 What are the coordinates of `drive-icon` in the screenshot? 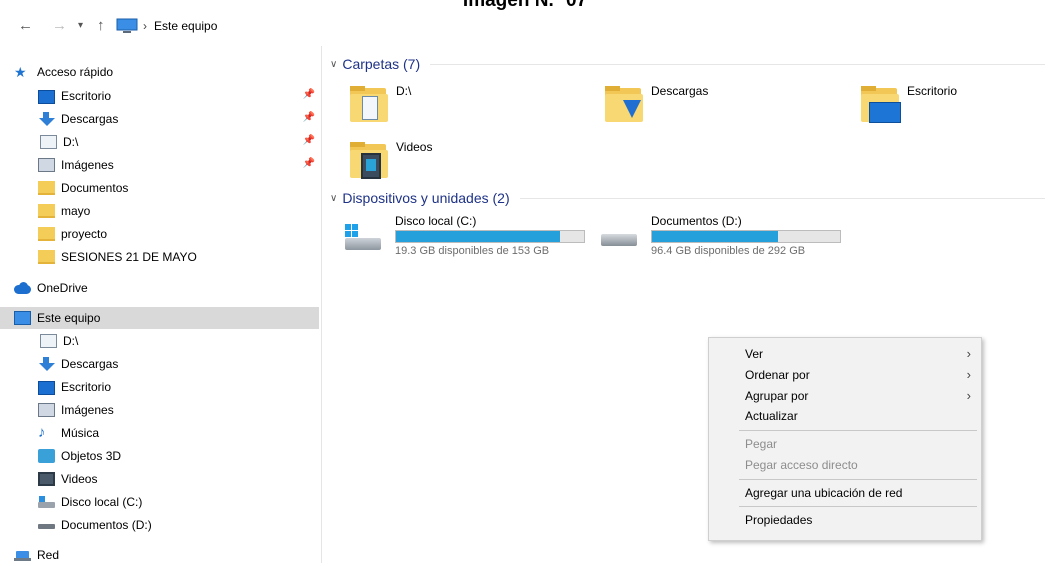 It's located at (46, 525).